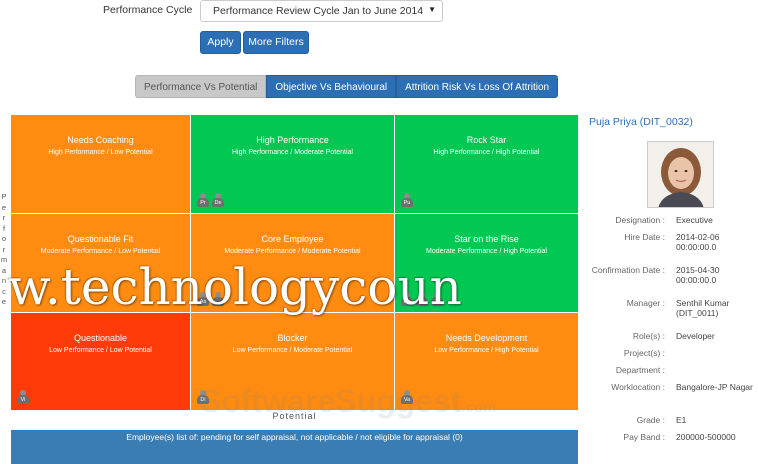 The image size is (758, 464). What do you see at coordinates (203, 299) in the screenshot?
I see `employee-avatar-icon: As` at bounding box center [203, 299].